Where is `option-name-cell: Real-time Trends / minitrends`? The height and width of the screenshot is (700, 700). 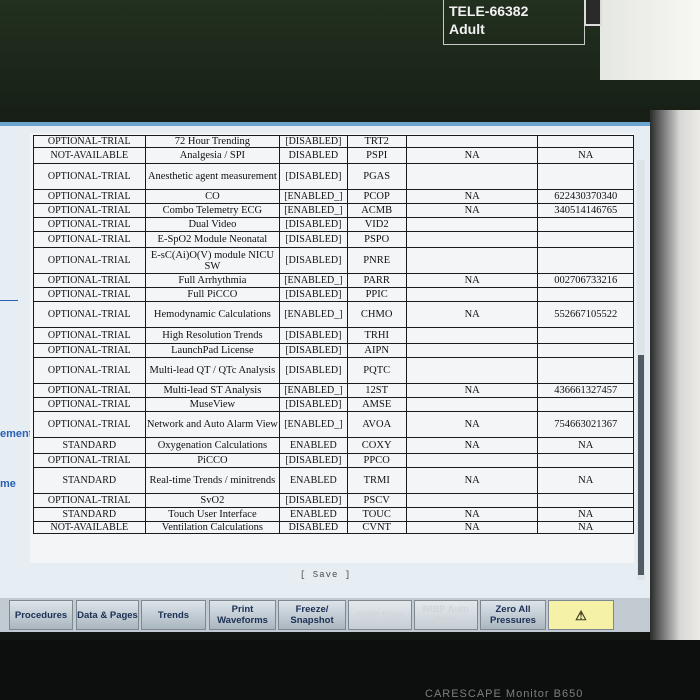
option-name-cell: Real-time Trends / minitrends is located at coordinates (212, 480).